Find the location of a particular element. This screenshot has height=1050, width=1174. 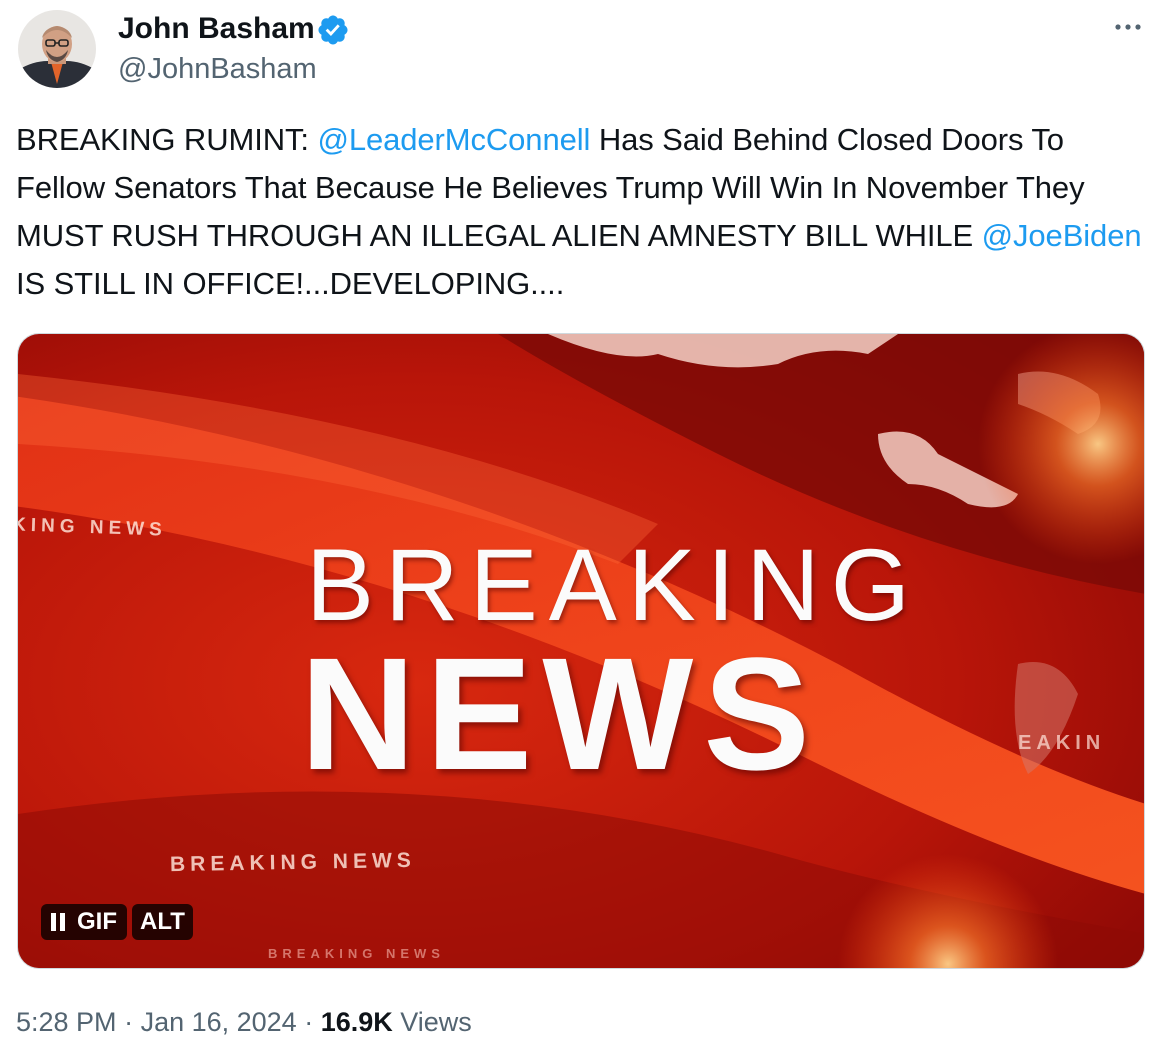

pause-icon is located at coordinates (58, 922).